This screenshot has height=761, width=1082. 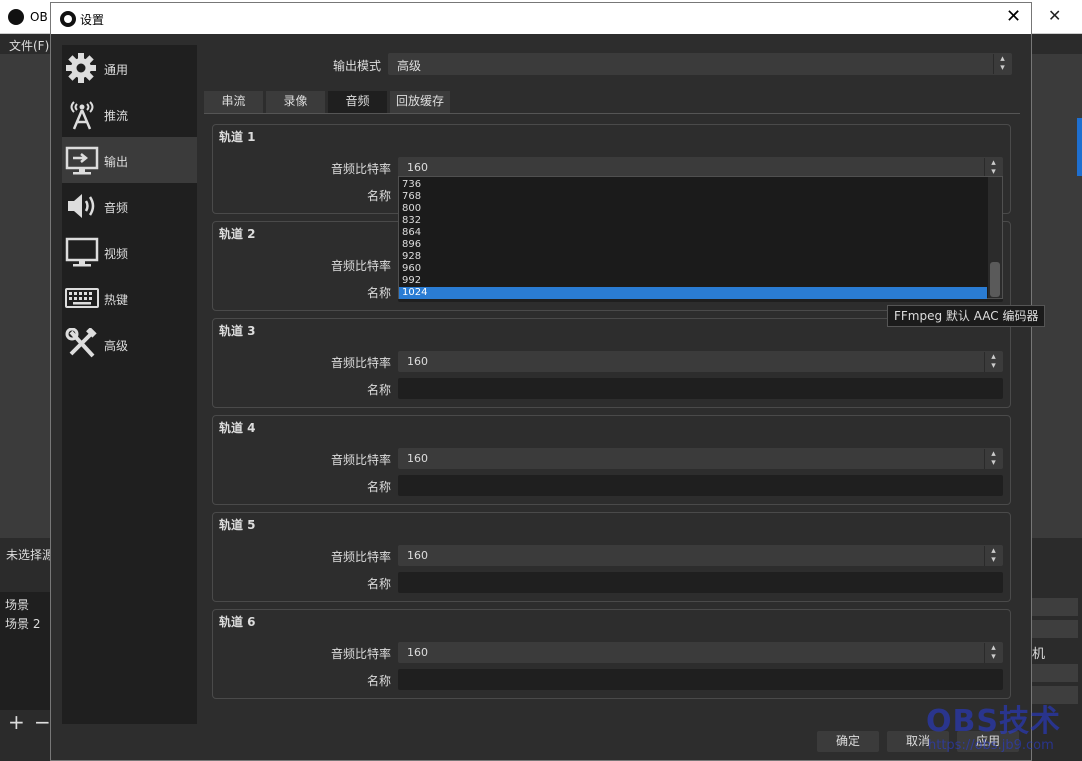 What do you see at coordinates (693, 209) in the screenshot?
I see `bitrate-option: 800` at bounding box center [693, 209].